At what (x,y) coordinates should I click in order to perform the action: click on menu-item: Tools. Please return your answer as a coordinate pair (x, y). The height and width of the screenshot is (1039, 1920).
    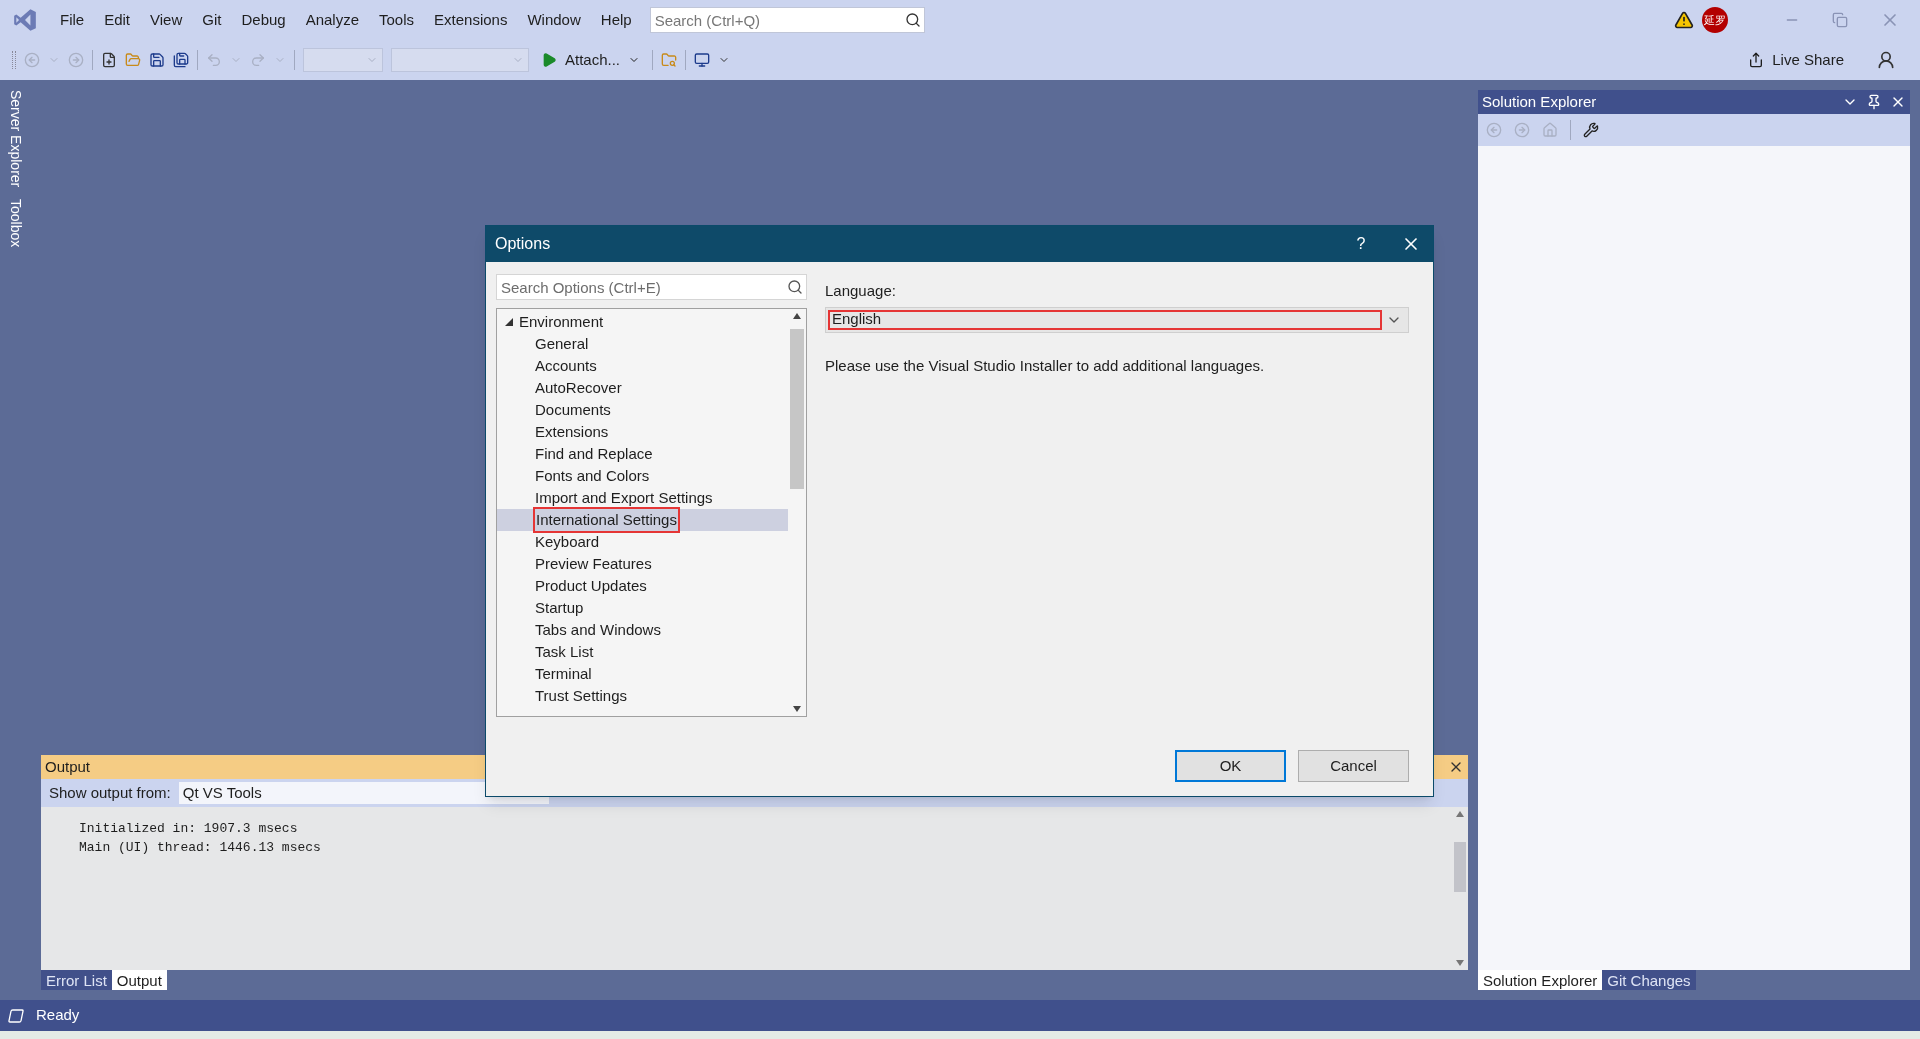
    Looking at the image, I should click on (397, 20).